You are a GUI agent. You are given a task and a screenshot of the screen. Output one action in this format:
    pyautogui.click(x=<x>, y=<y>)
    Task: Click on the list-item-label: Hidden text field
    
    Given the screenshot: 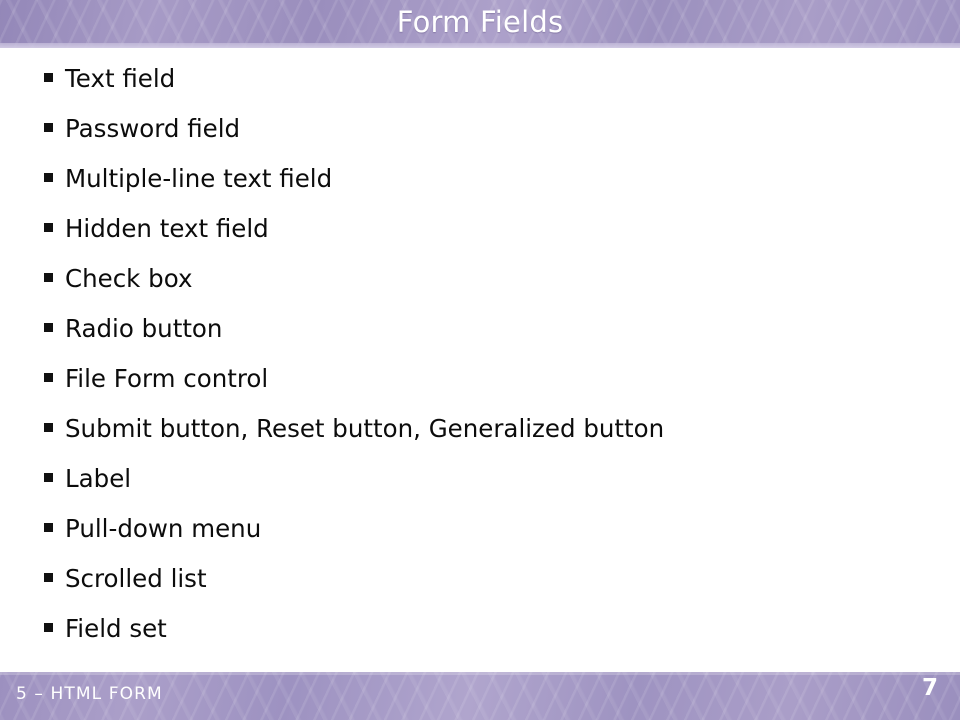 What is the action you would take?
    pyautogui.click(x=167, y=228)
    